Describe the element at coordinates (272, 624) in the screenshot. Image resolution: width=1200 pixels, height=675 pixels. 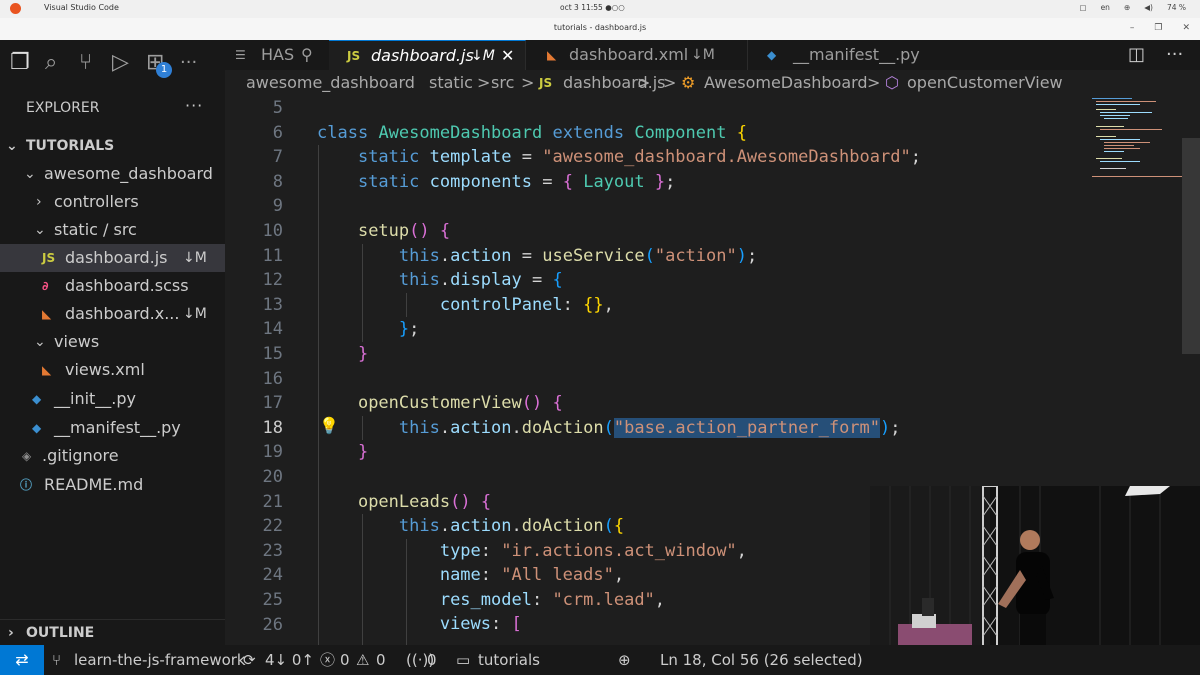
I see `line-number: 26` at that location.